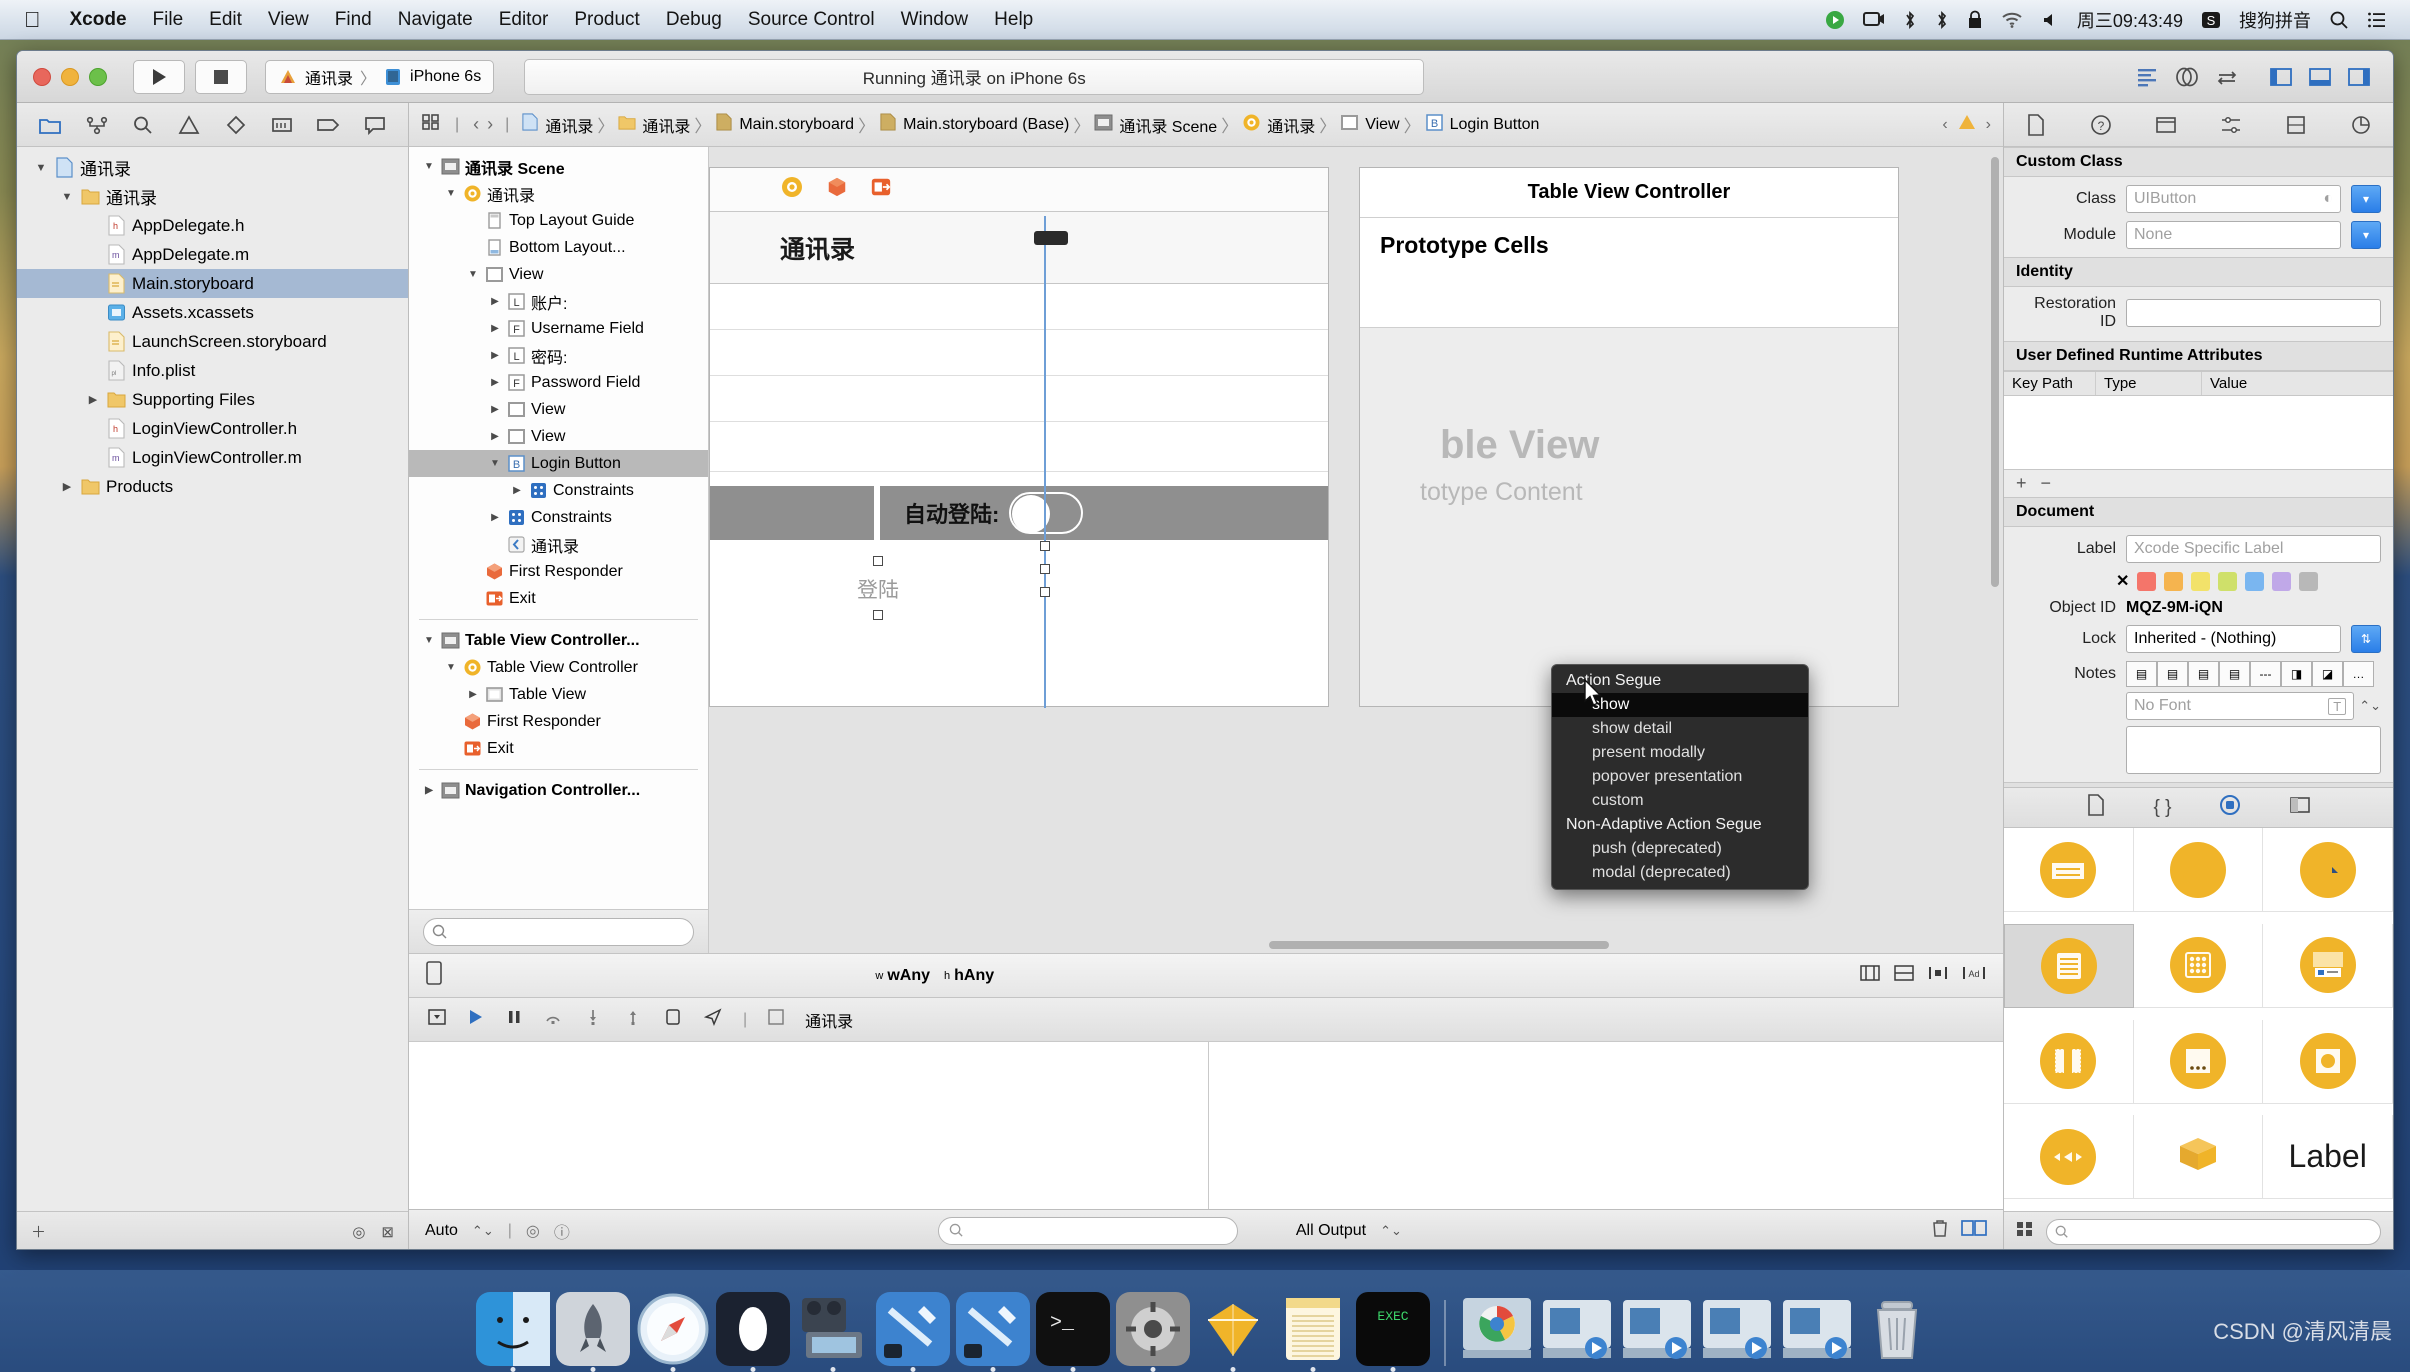 Image resolution: width=2410 pixels, height=1372 pixels. I want to click on breadcrumb-item-5: 通讯录, so click(1278, 125).